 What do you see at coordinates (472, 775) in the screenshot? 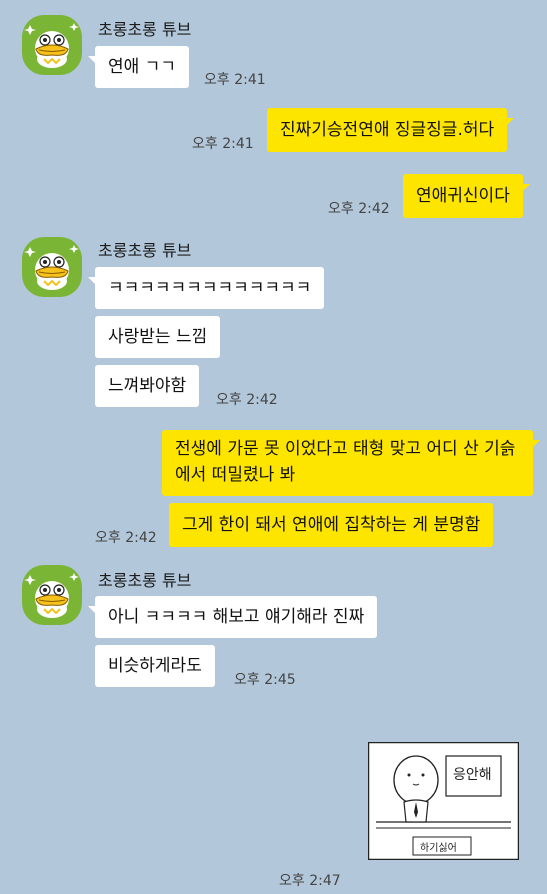
I see `sticker-sign-text: 응안해` at bounding box center [472, 775].